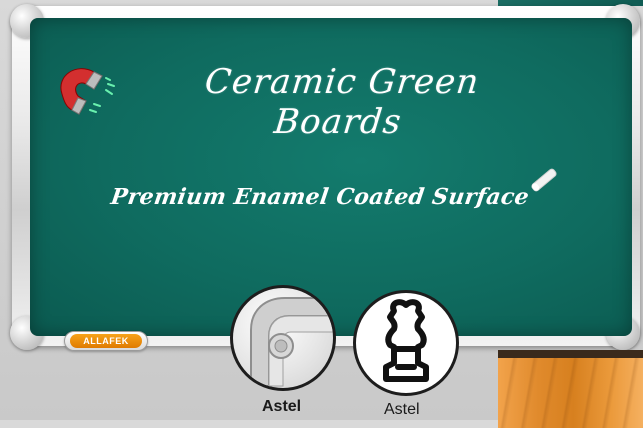 This screenshot has height=428, width=643. What do you see at coordinates (570, 393) in the screenshot?
I see `wood-grain` at bounding box center [570, 393].